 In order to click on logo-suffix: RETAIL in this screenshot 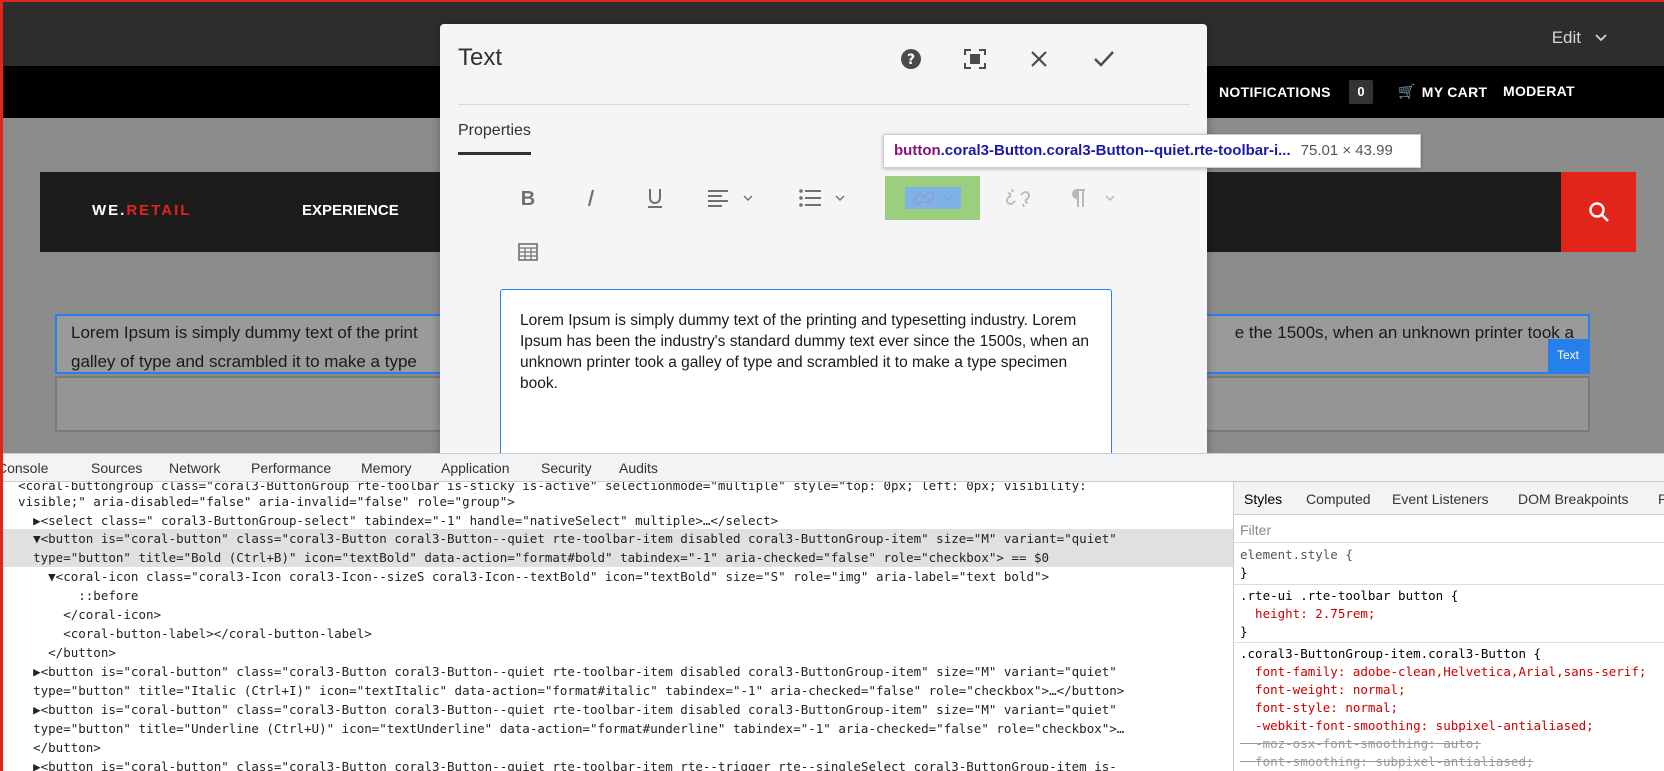, I will do `click(159, 210)`.